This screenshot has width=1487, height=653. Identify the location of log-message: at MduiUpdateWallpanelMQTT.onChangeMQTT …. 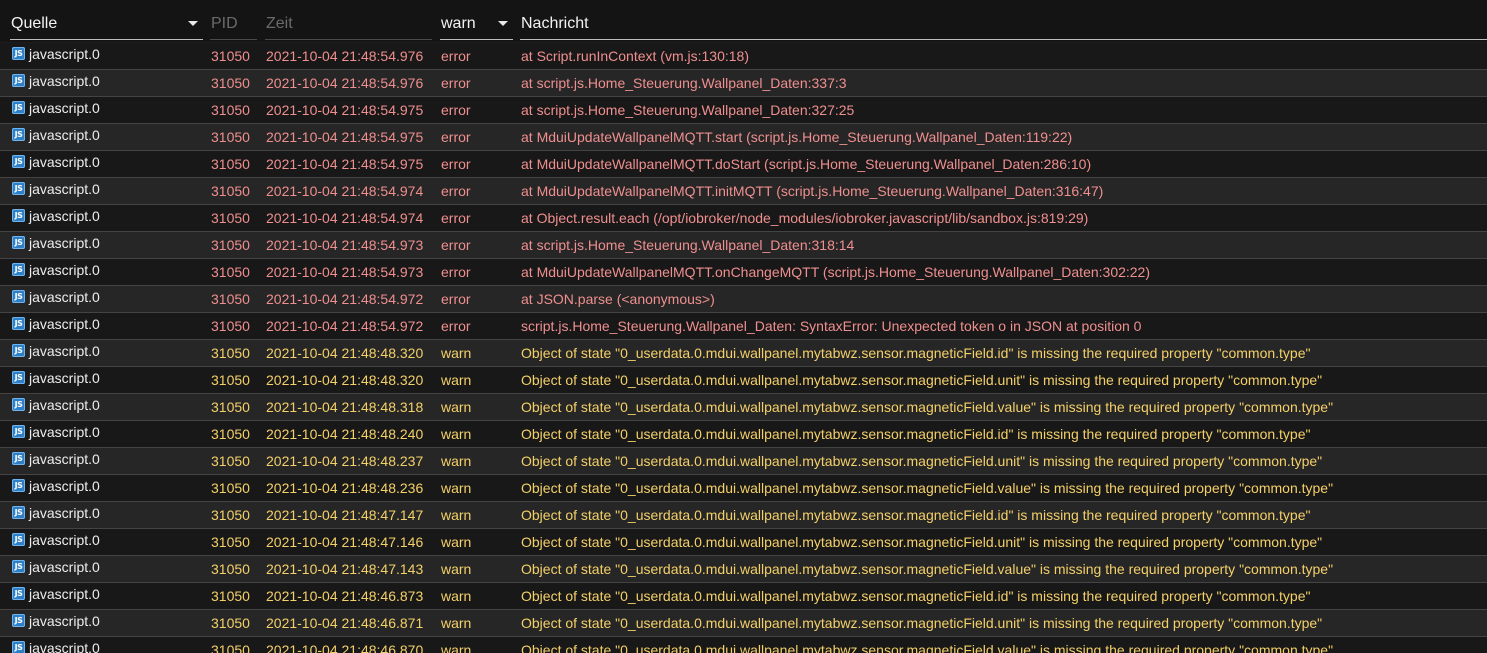
(836, 272).